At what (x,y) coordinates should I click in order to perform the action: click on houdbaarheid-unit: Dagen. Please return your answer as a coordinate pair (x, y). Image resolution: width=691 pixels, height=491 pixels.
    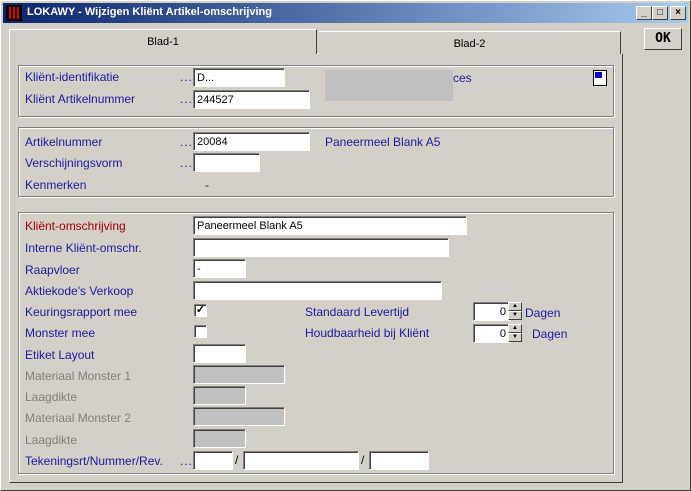
    Looking at the image, I should click on (550, 334).